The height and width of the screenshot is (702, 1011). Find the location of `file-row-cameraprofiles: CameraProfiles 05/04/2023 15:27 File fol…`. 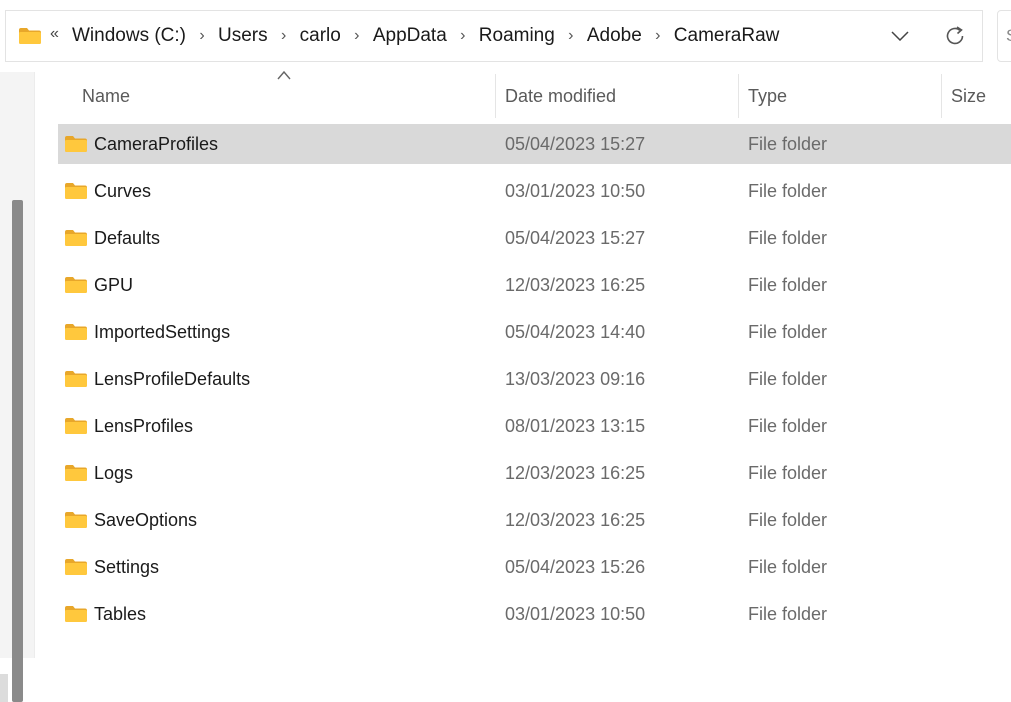

file-row-cameraprofiles: CameraProfiles 05/04/2023 15:27 File fol… is located at coordinates (534, 144).